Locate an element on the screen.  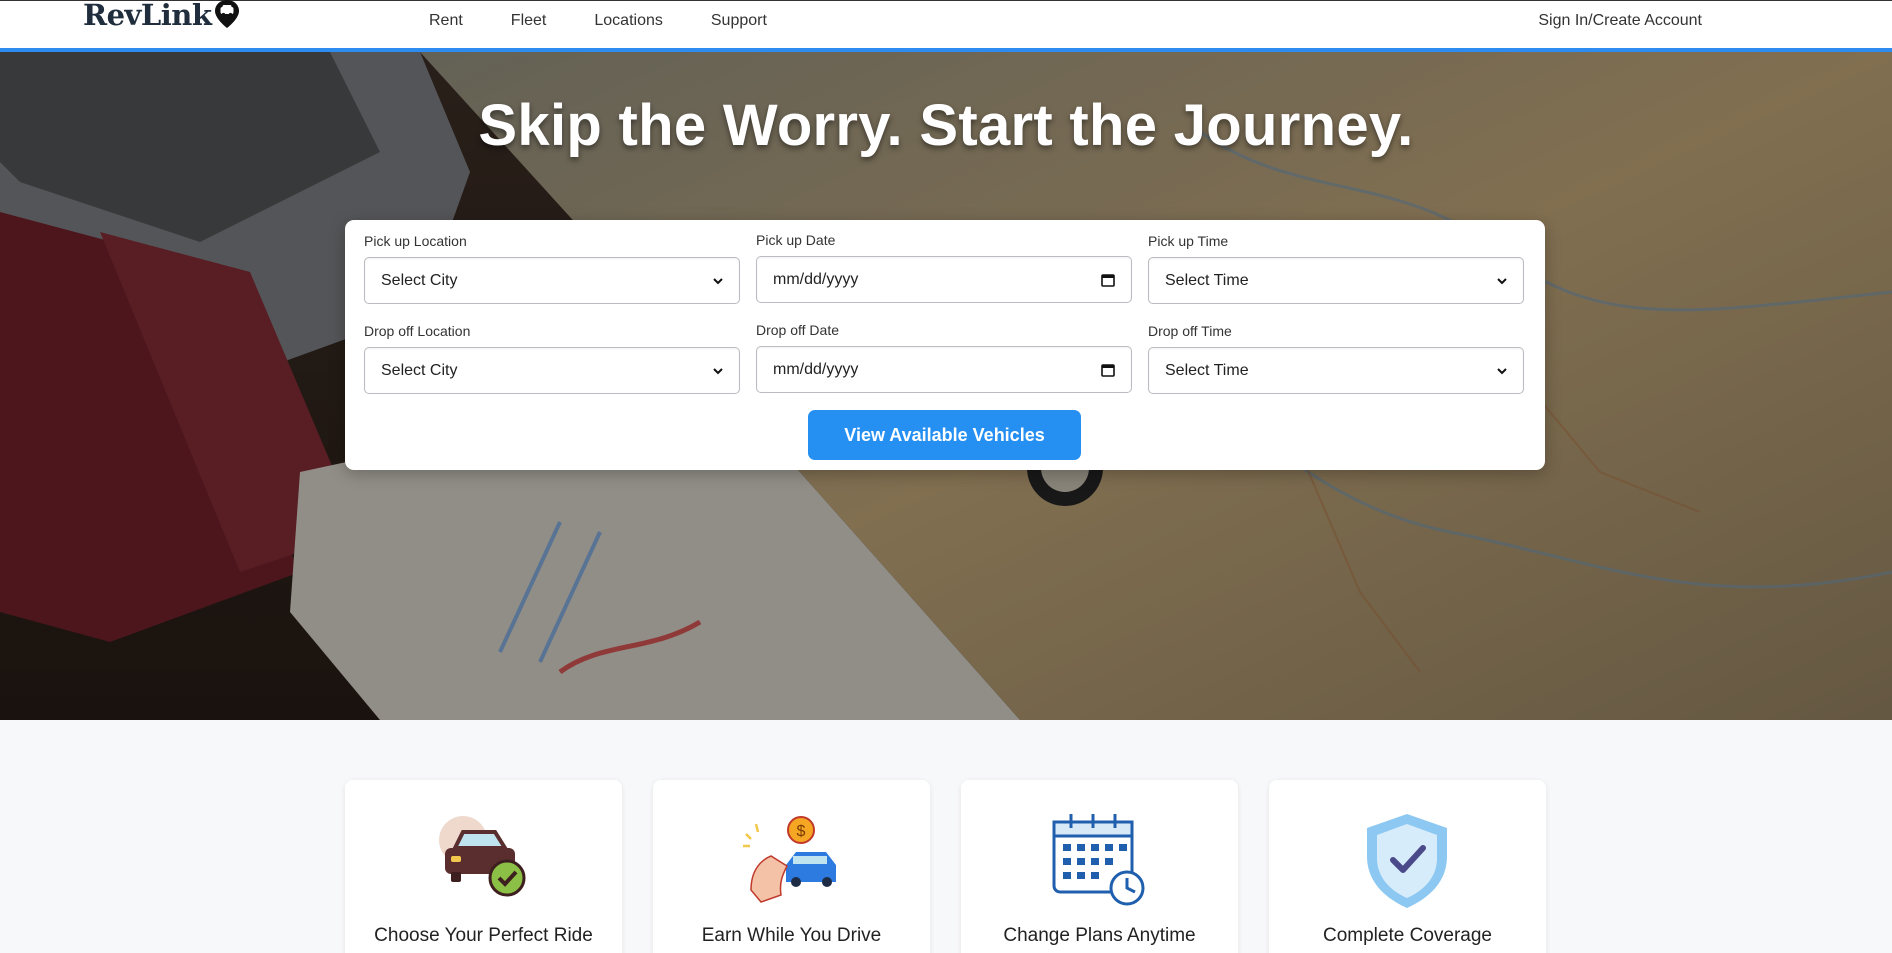
shield-check-icon is located at coordinates (1407, 861).